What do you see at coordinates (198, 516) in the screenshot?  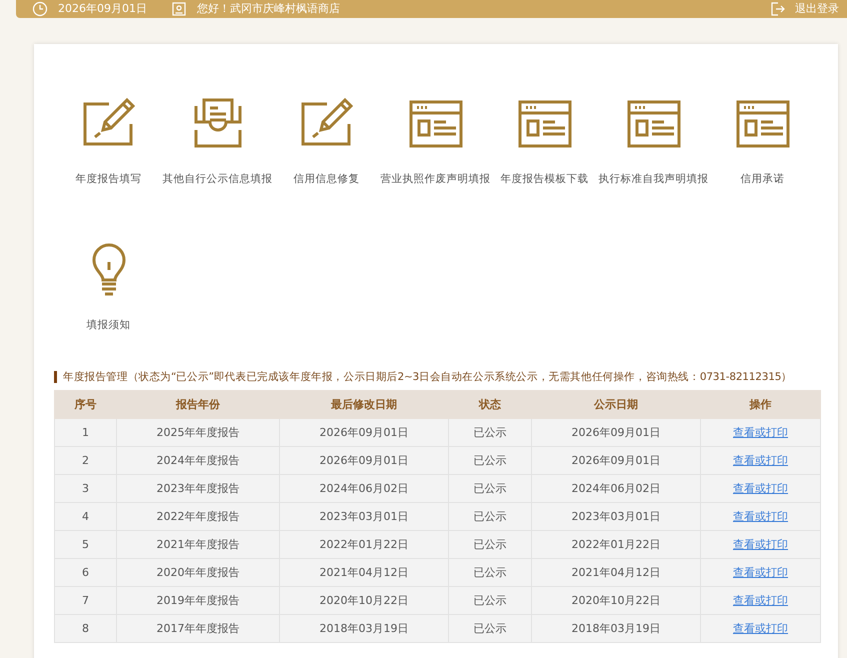 I see `table-cell: 2022年年度报告` at bounding box center [198, 516].